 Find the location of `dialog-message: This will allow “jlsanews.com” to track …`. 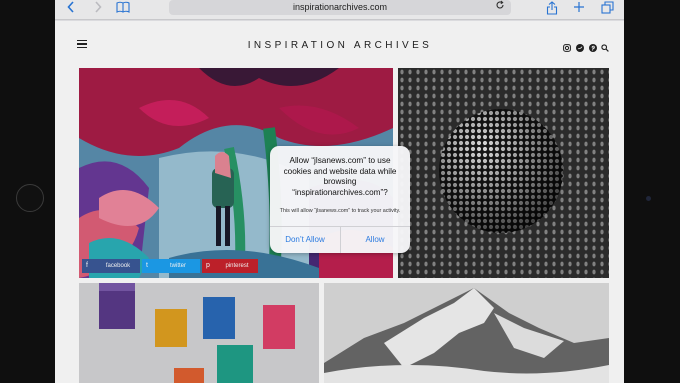

dialog-message: This will allow “jlsanews.com” to track … is located at coordinates (340, 211).